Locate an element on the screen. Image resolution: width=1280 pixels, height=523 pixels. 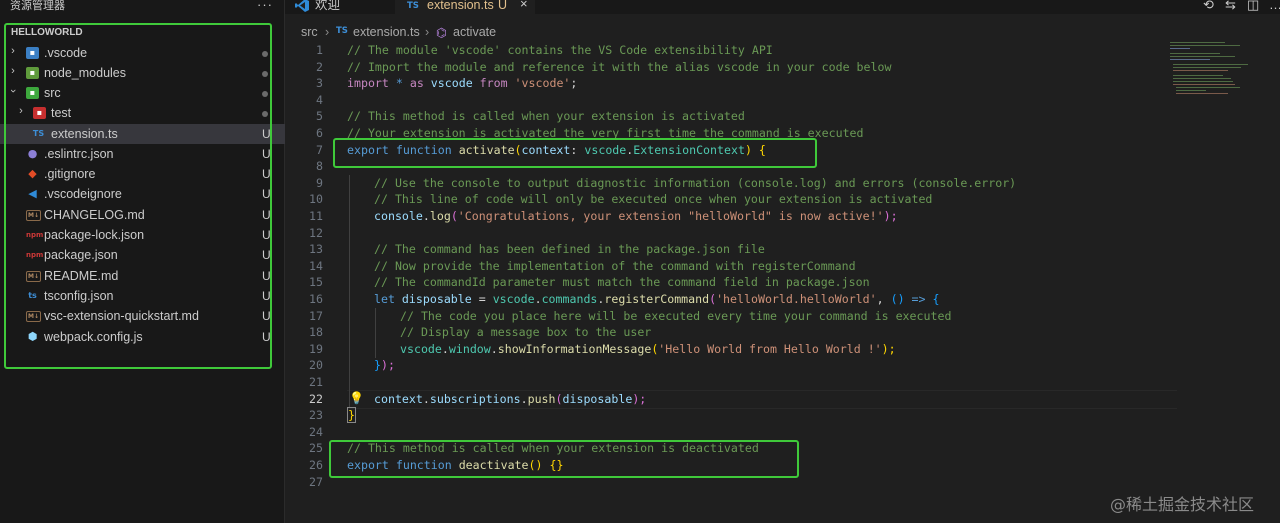
bracket: { is located at coordinates (936, 299).